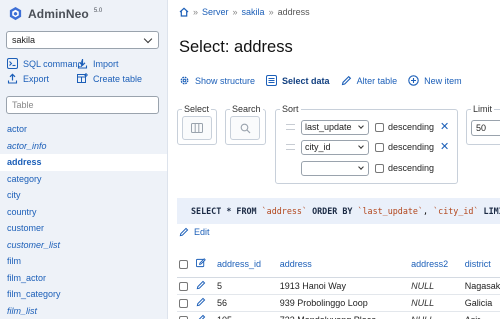  What do you see at coordinates (98, 10) in the screenshot?
I see `brand-version: 5.0` at bounding box center [98, 10].